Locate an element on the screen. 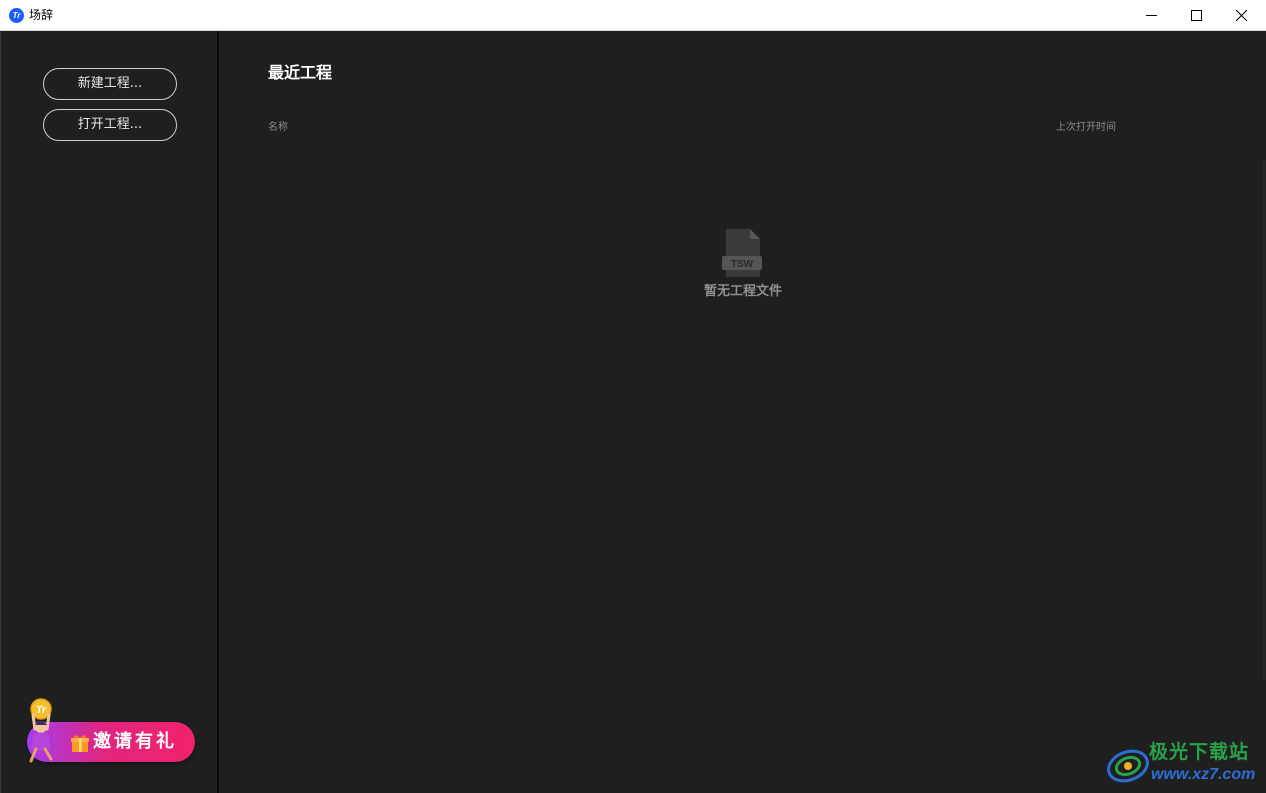 The image size is (1266, 793). maximize-icon is located at coordinates (1196, 15).